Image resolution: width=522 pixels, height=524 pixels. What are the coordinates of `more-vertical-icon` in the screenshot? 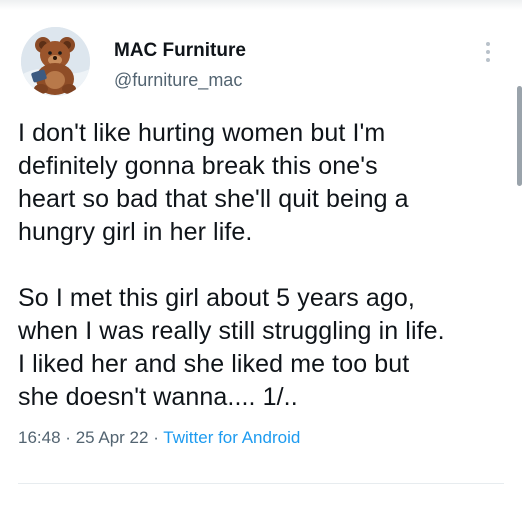 It's located at (488, 52).